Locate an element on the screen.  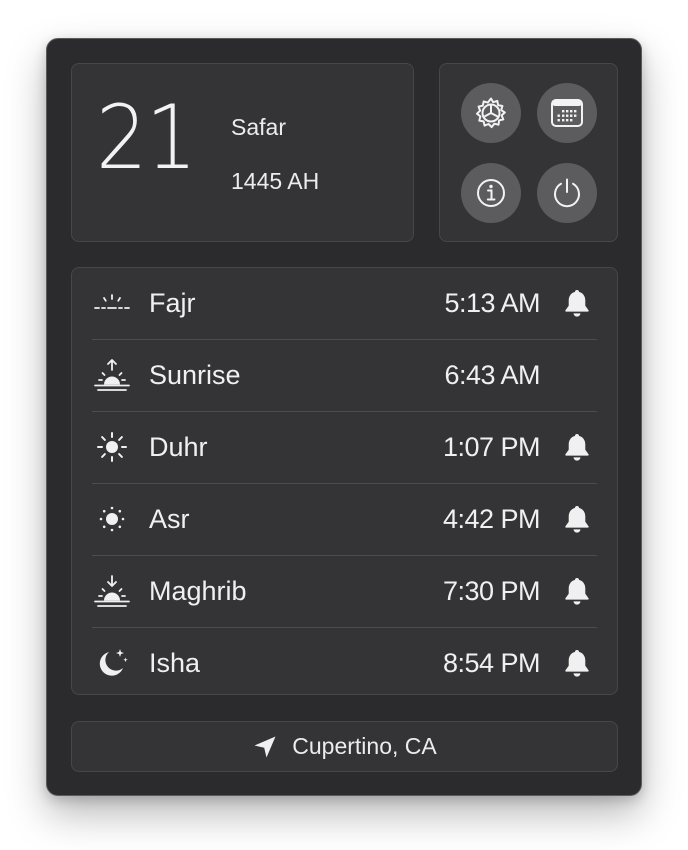
info-button is located at coordinates (491, 193).